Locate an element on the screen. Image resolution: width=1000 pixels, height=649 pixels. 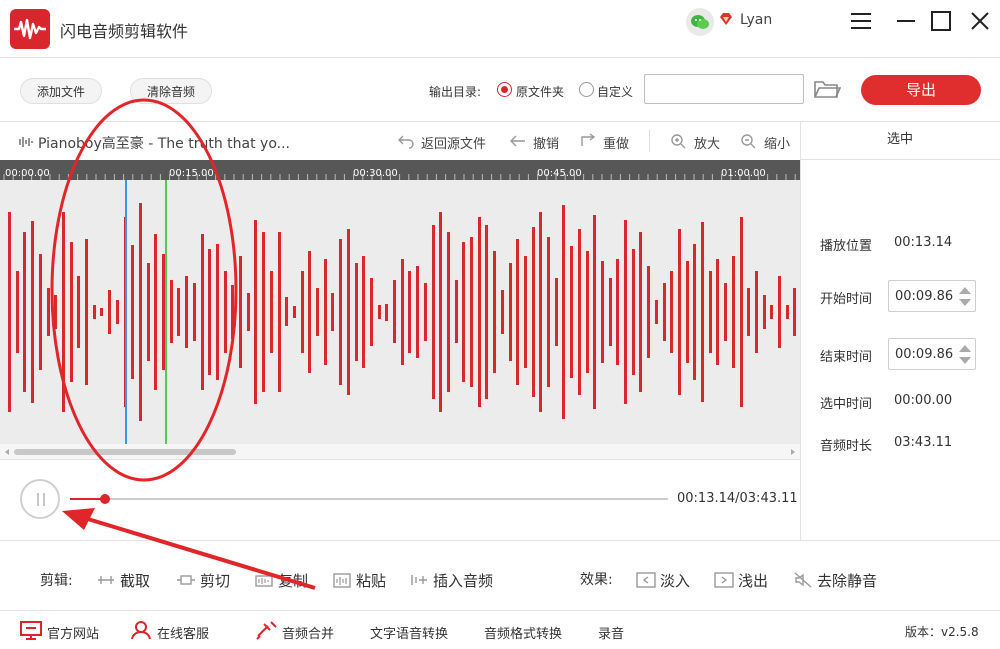
playhead-marker is located at coordinates (126, 312).